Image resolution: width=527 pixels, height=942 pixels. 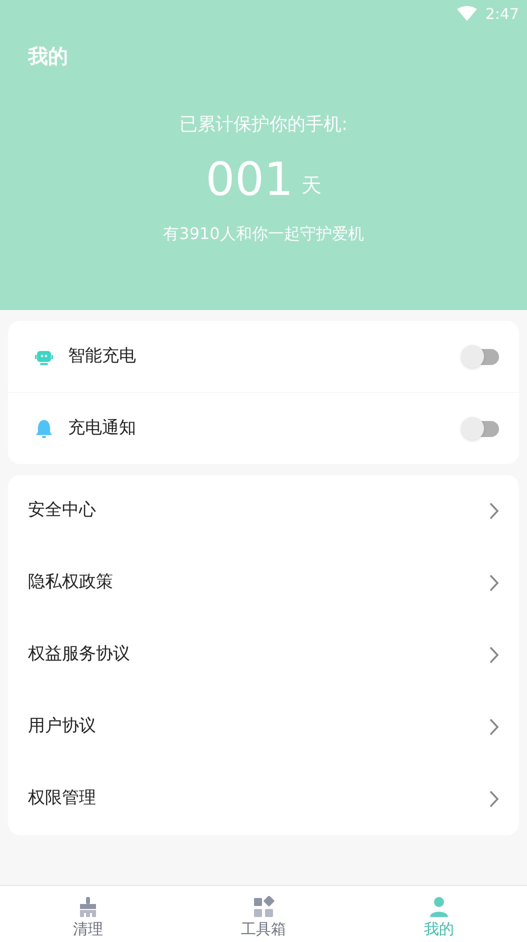 What do you see at coordinates (263, 583) in the screenshot?
I see `menu-item: 隐私权政策` at bounding box center [263, 583].